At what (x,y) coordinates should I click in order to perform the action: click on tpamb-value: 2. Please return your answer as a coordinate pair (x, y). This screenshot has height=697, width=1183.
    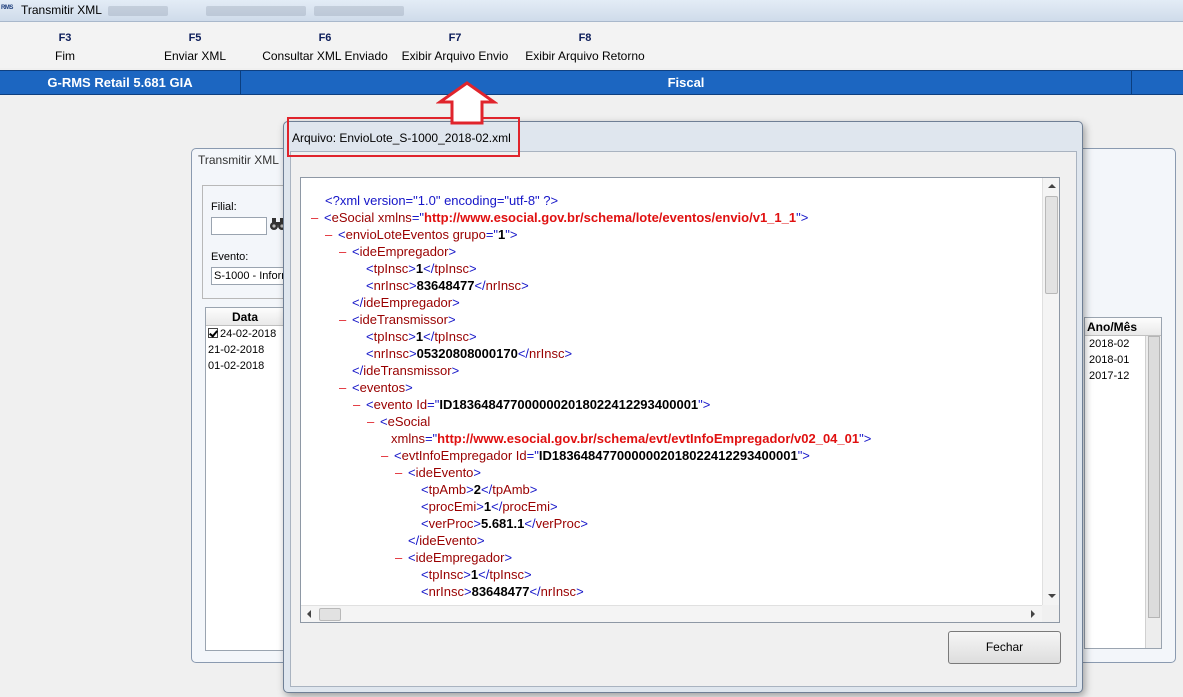
    Looking at the image, I should click on (477, 489).